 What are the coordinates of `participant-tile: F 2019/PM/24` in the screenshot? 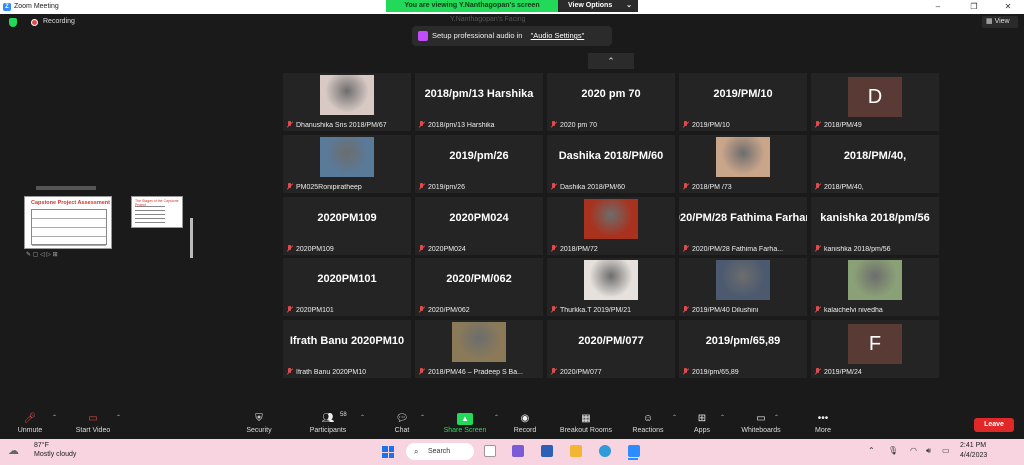 It's located at (875, 349).